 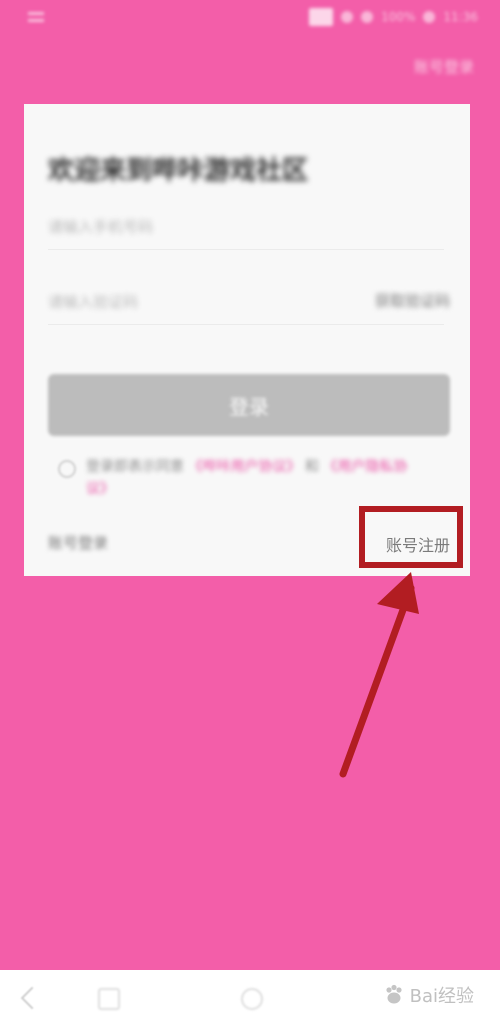 I want to click on watermark-text: Bai经验, so click(x=441, y=996).